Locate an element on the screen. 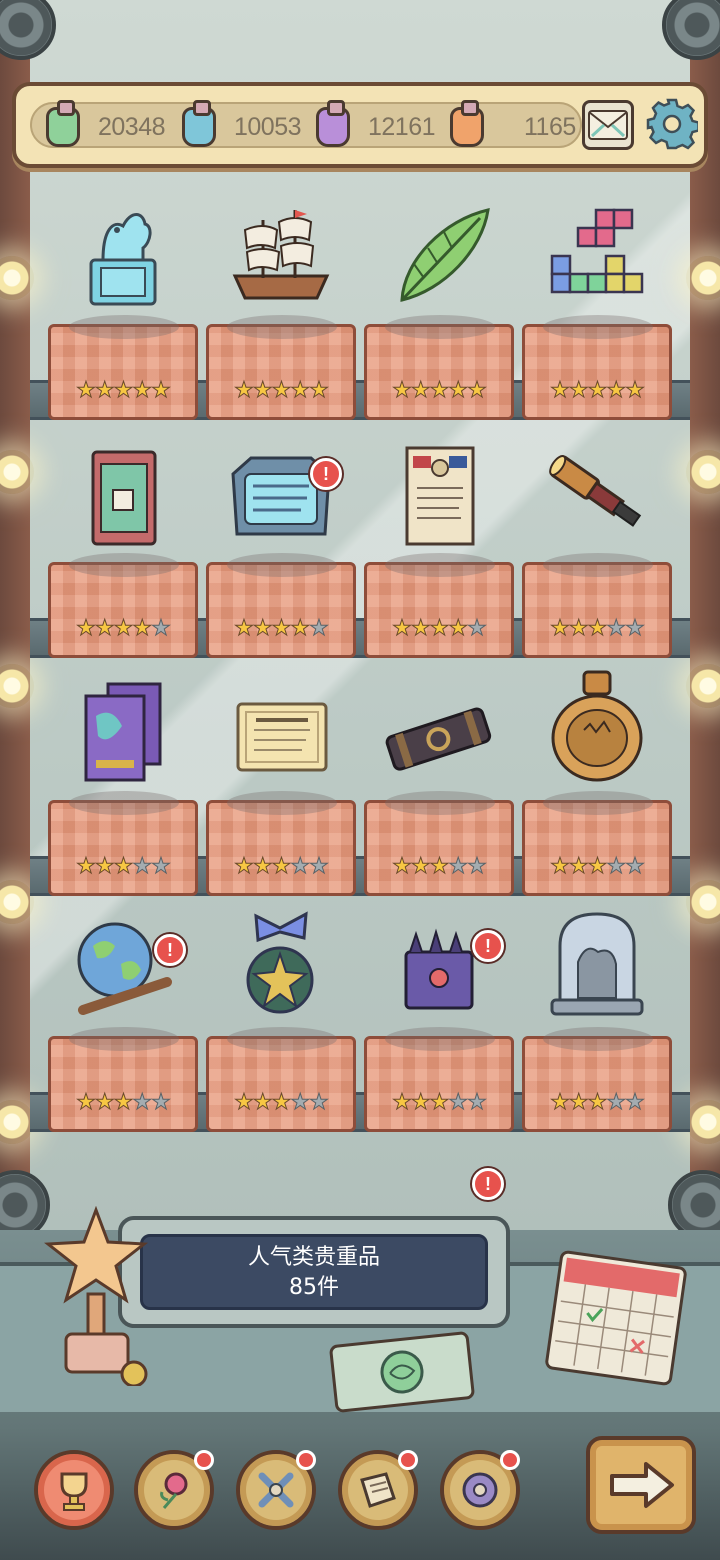  collection-item-cairo-declaration-card: ★★★★★ is located at coordinates (281, 776).